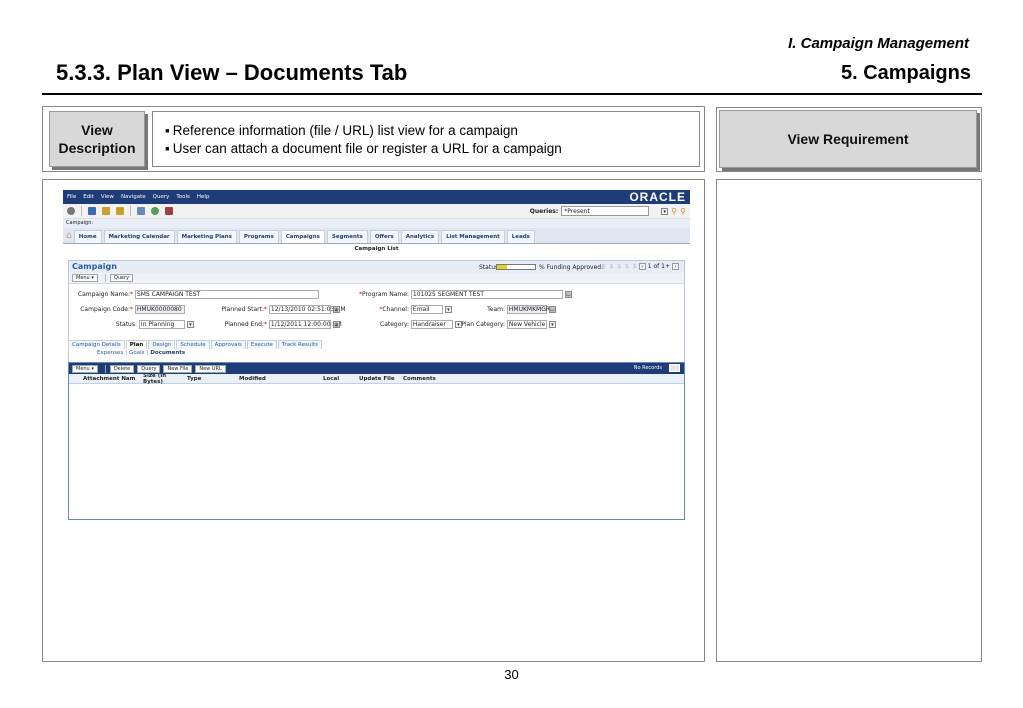 The image size is (1023, 708). I want to click on link-documents: Documents, so click(167, 353).